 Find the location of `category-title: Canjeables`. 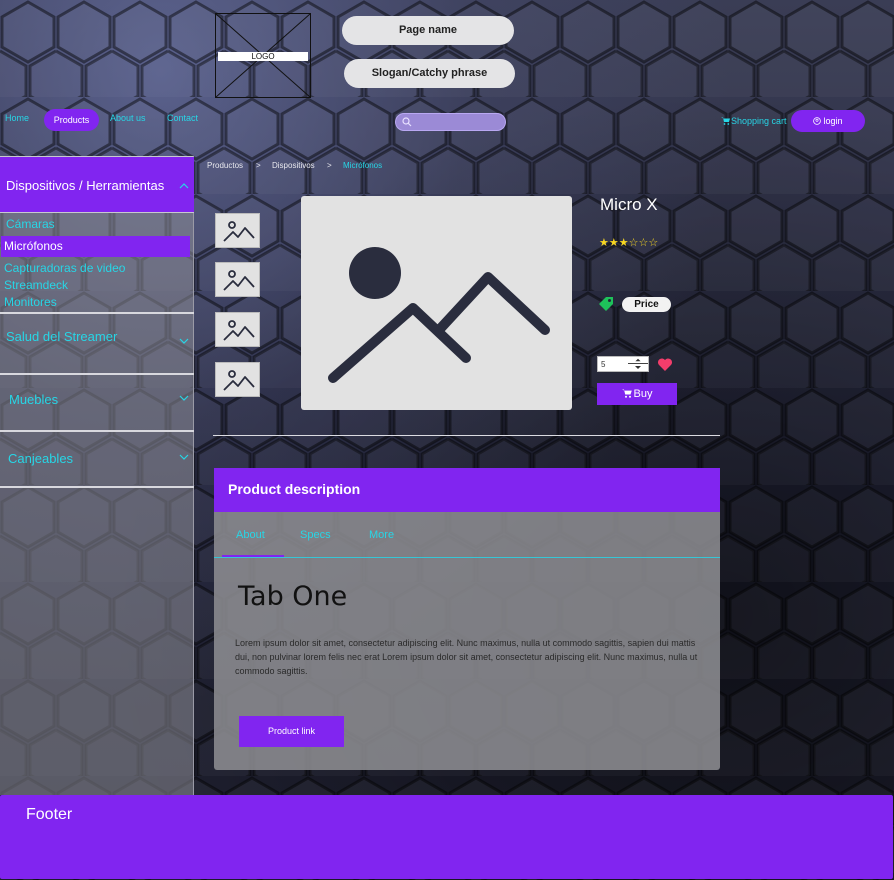

category-title: Canjeables is located at coordinates (41, 458).